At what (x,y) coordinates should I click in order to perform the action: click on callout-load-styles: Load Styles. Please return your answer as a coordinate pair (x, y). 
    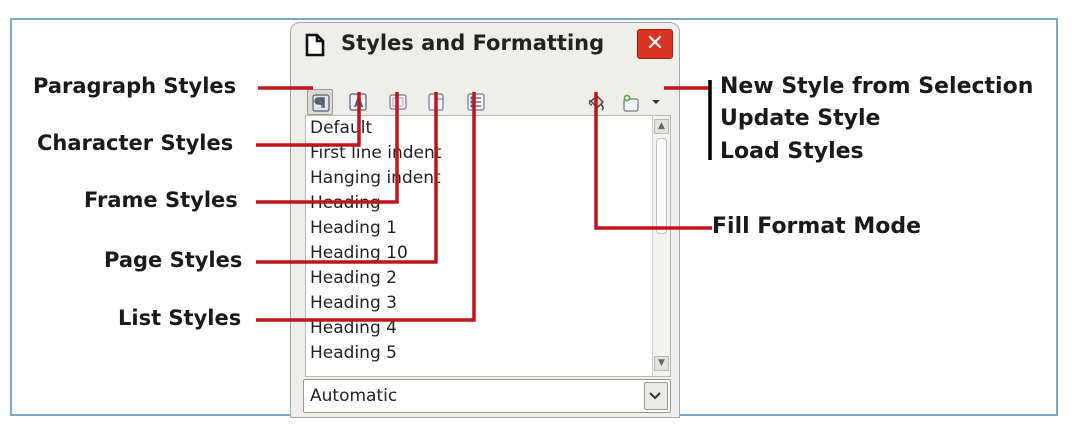
    Looking at the image, I should click on (792, 151).